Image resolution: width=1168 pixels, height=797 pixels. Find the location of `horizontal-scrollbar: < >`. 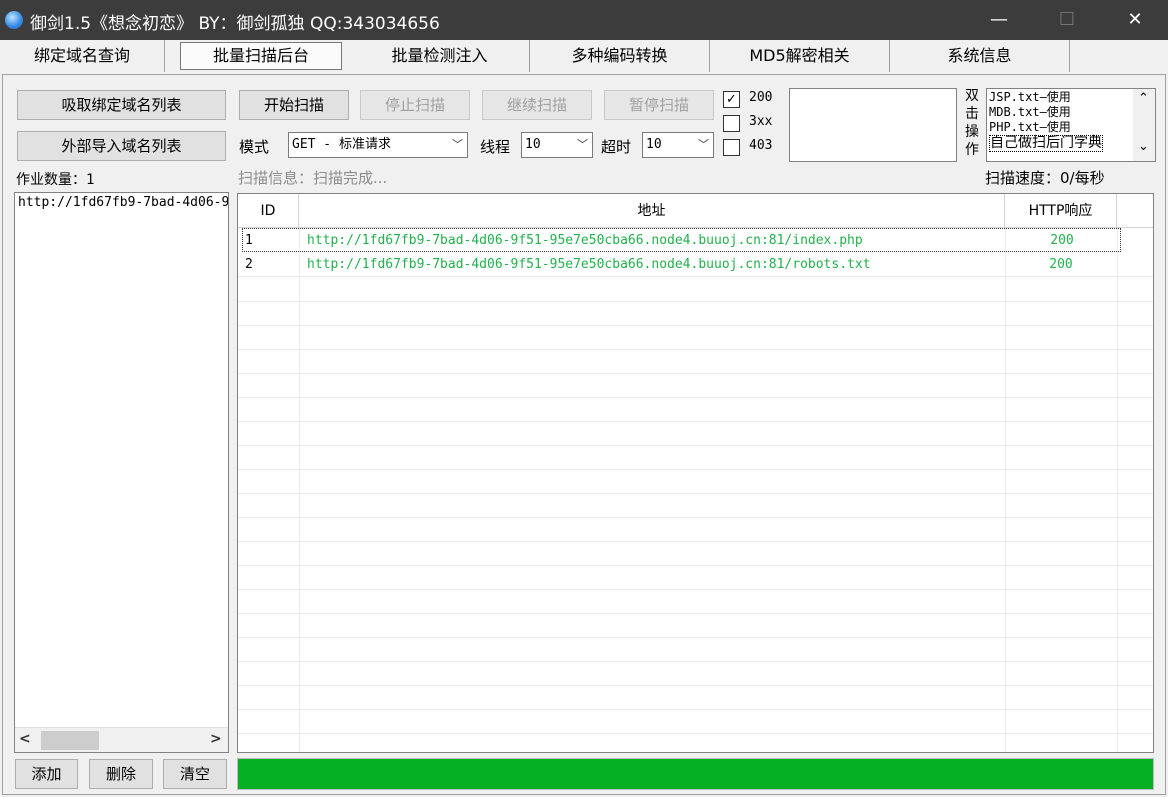

horizontal-scrollbar: < > is located at coordinates (121, 739).